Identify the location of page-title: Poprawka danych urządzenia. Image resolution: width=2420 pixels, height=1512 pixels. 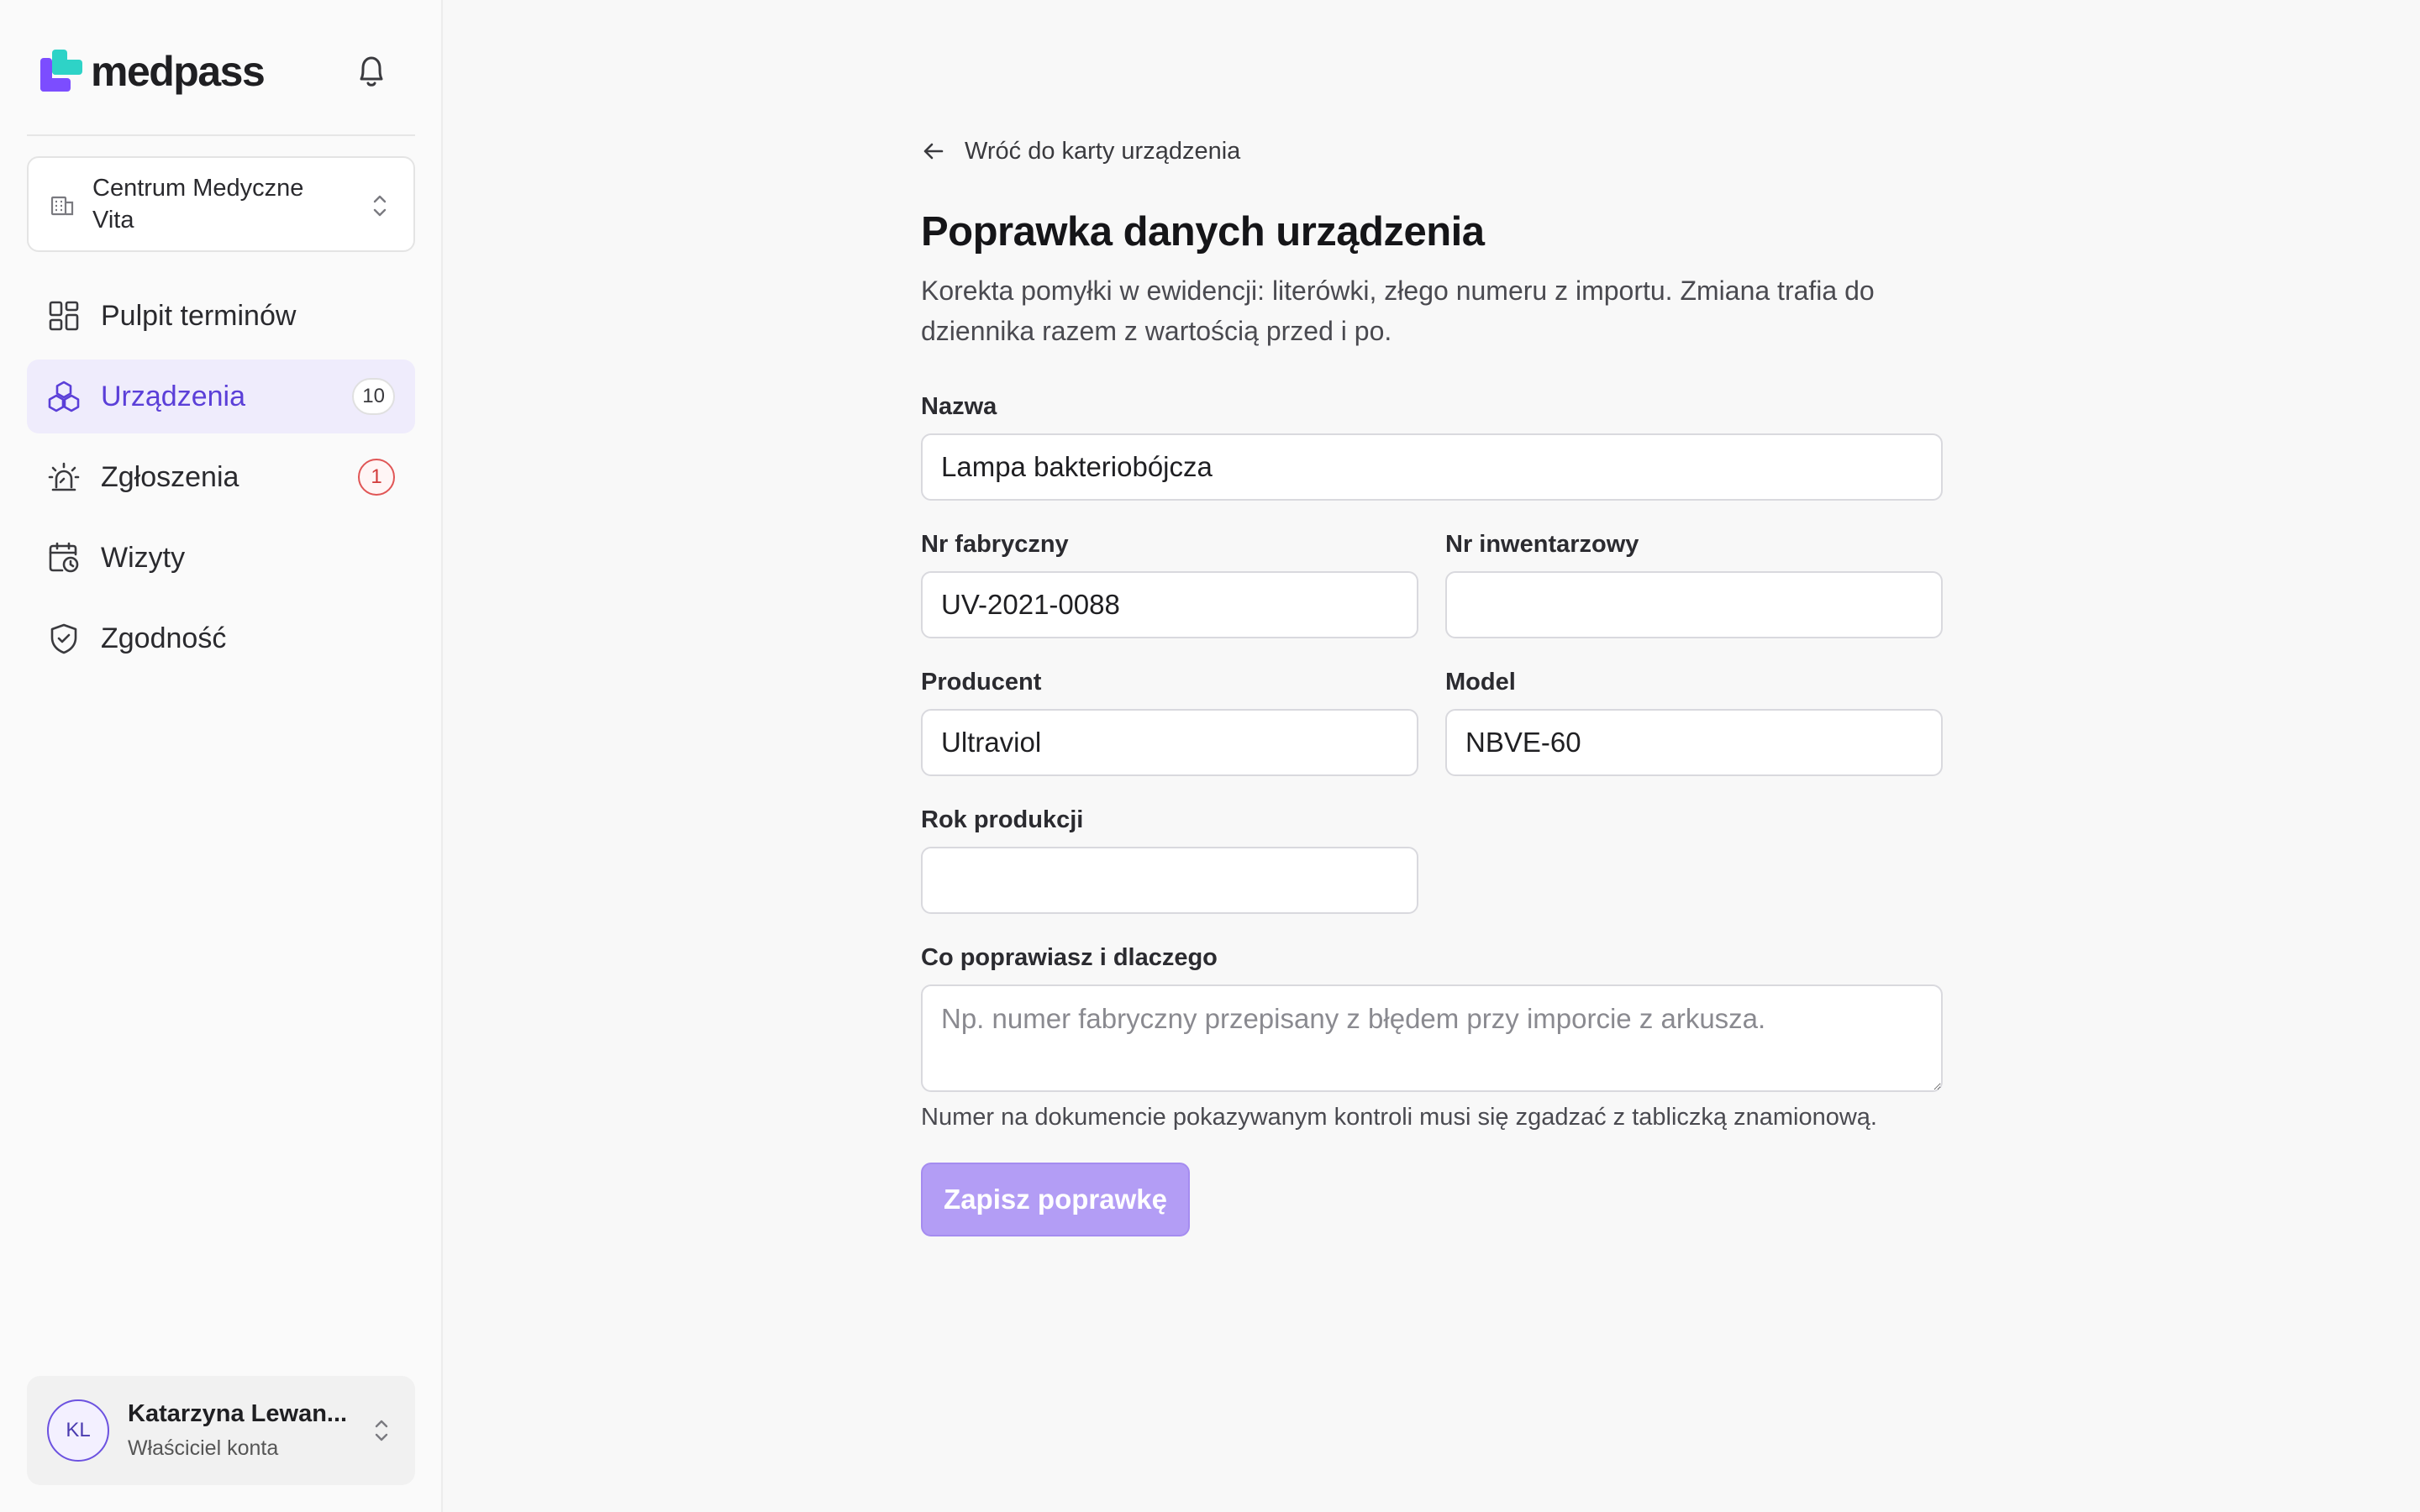
(1203, 232).